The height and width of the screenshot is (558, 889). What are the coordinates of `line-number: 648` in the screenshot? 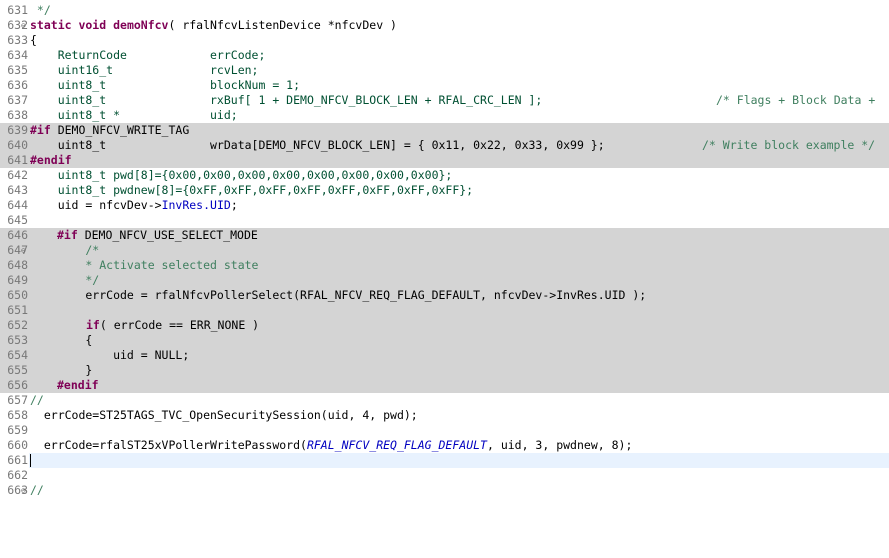 It's located at (17, 265).